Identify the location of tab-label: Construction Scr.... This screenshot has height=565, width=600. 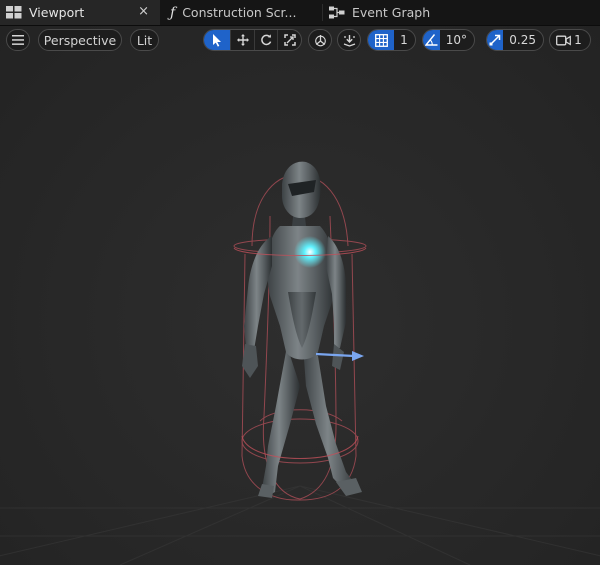
(239, 12).